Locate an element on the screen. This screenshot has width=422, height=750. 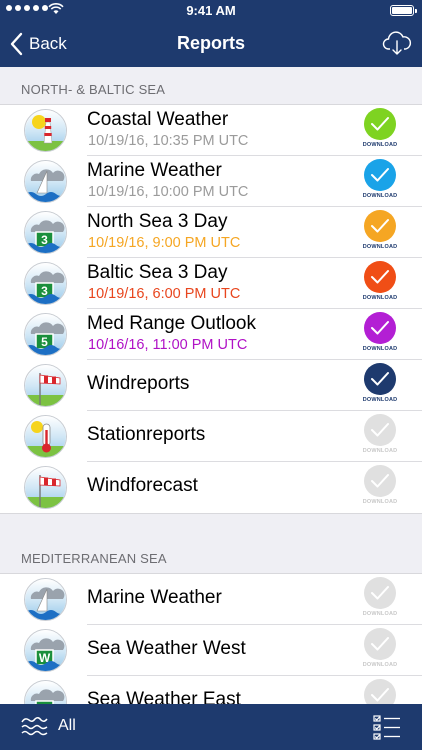
report-title: Stationreports is located at coordinates (146, 434).